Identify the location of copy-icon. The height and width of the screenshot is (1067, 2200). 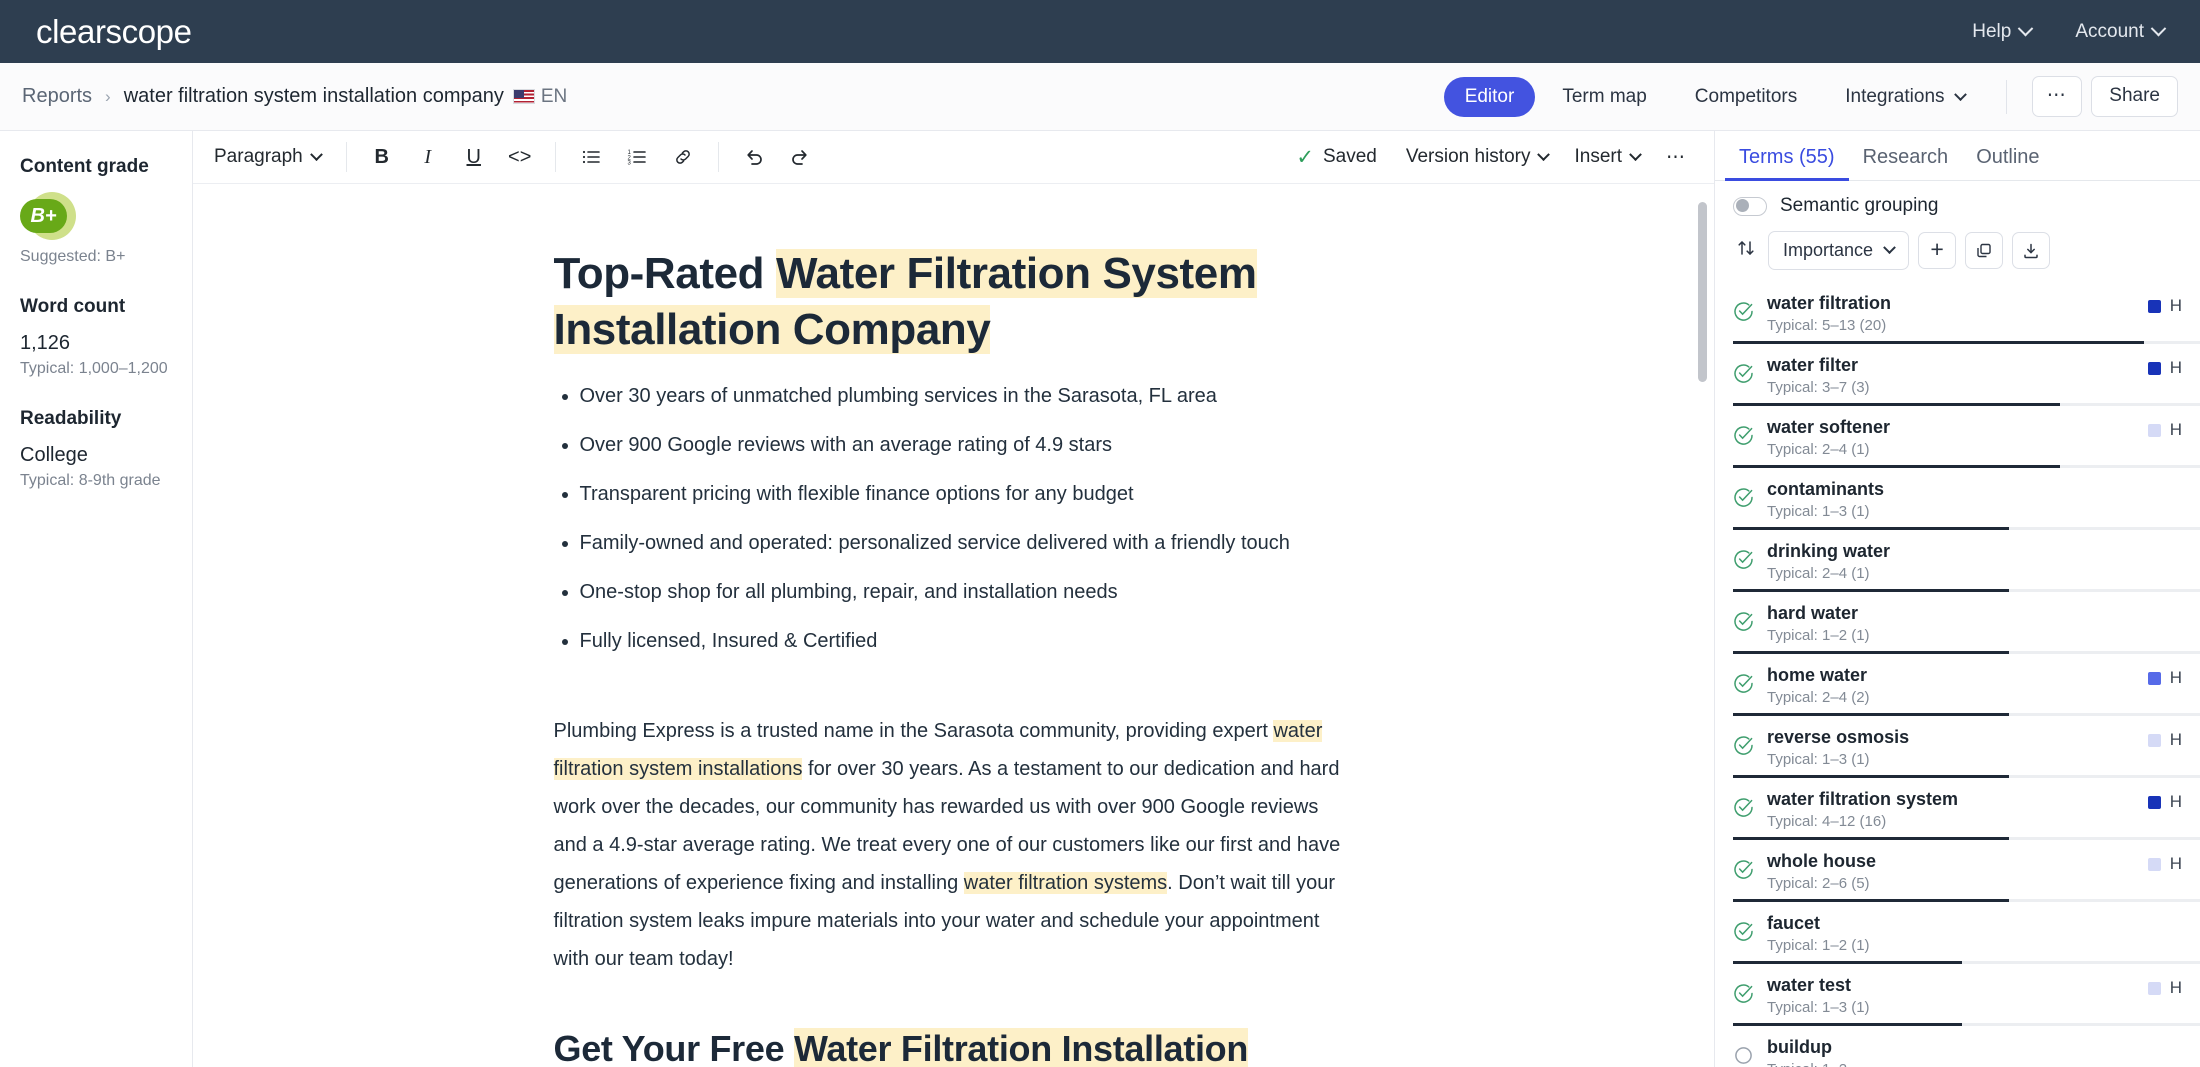
(1984, 250).